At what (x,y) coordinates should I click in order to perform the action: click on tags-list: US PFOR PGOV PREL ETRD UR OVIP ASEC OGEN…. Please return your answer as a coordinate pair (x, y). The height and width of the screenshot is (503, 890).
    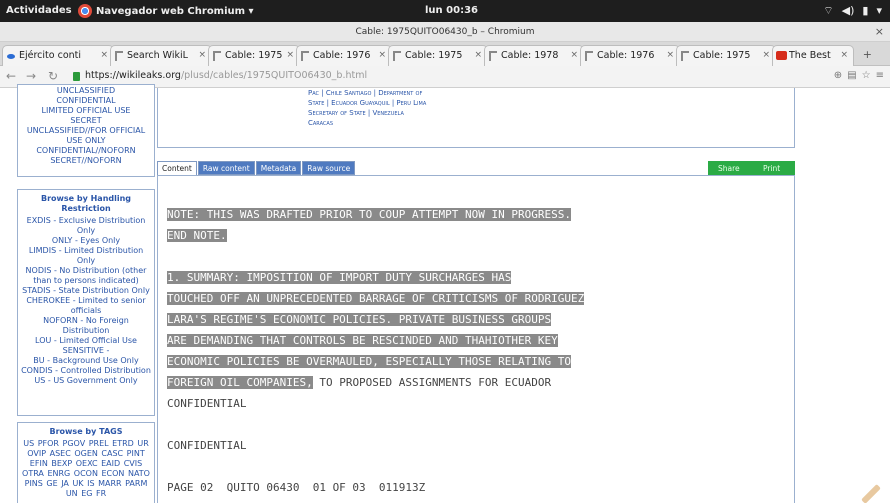
    Looking at the image, I should click on (86, 469).